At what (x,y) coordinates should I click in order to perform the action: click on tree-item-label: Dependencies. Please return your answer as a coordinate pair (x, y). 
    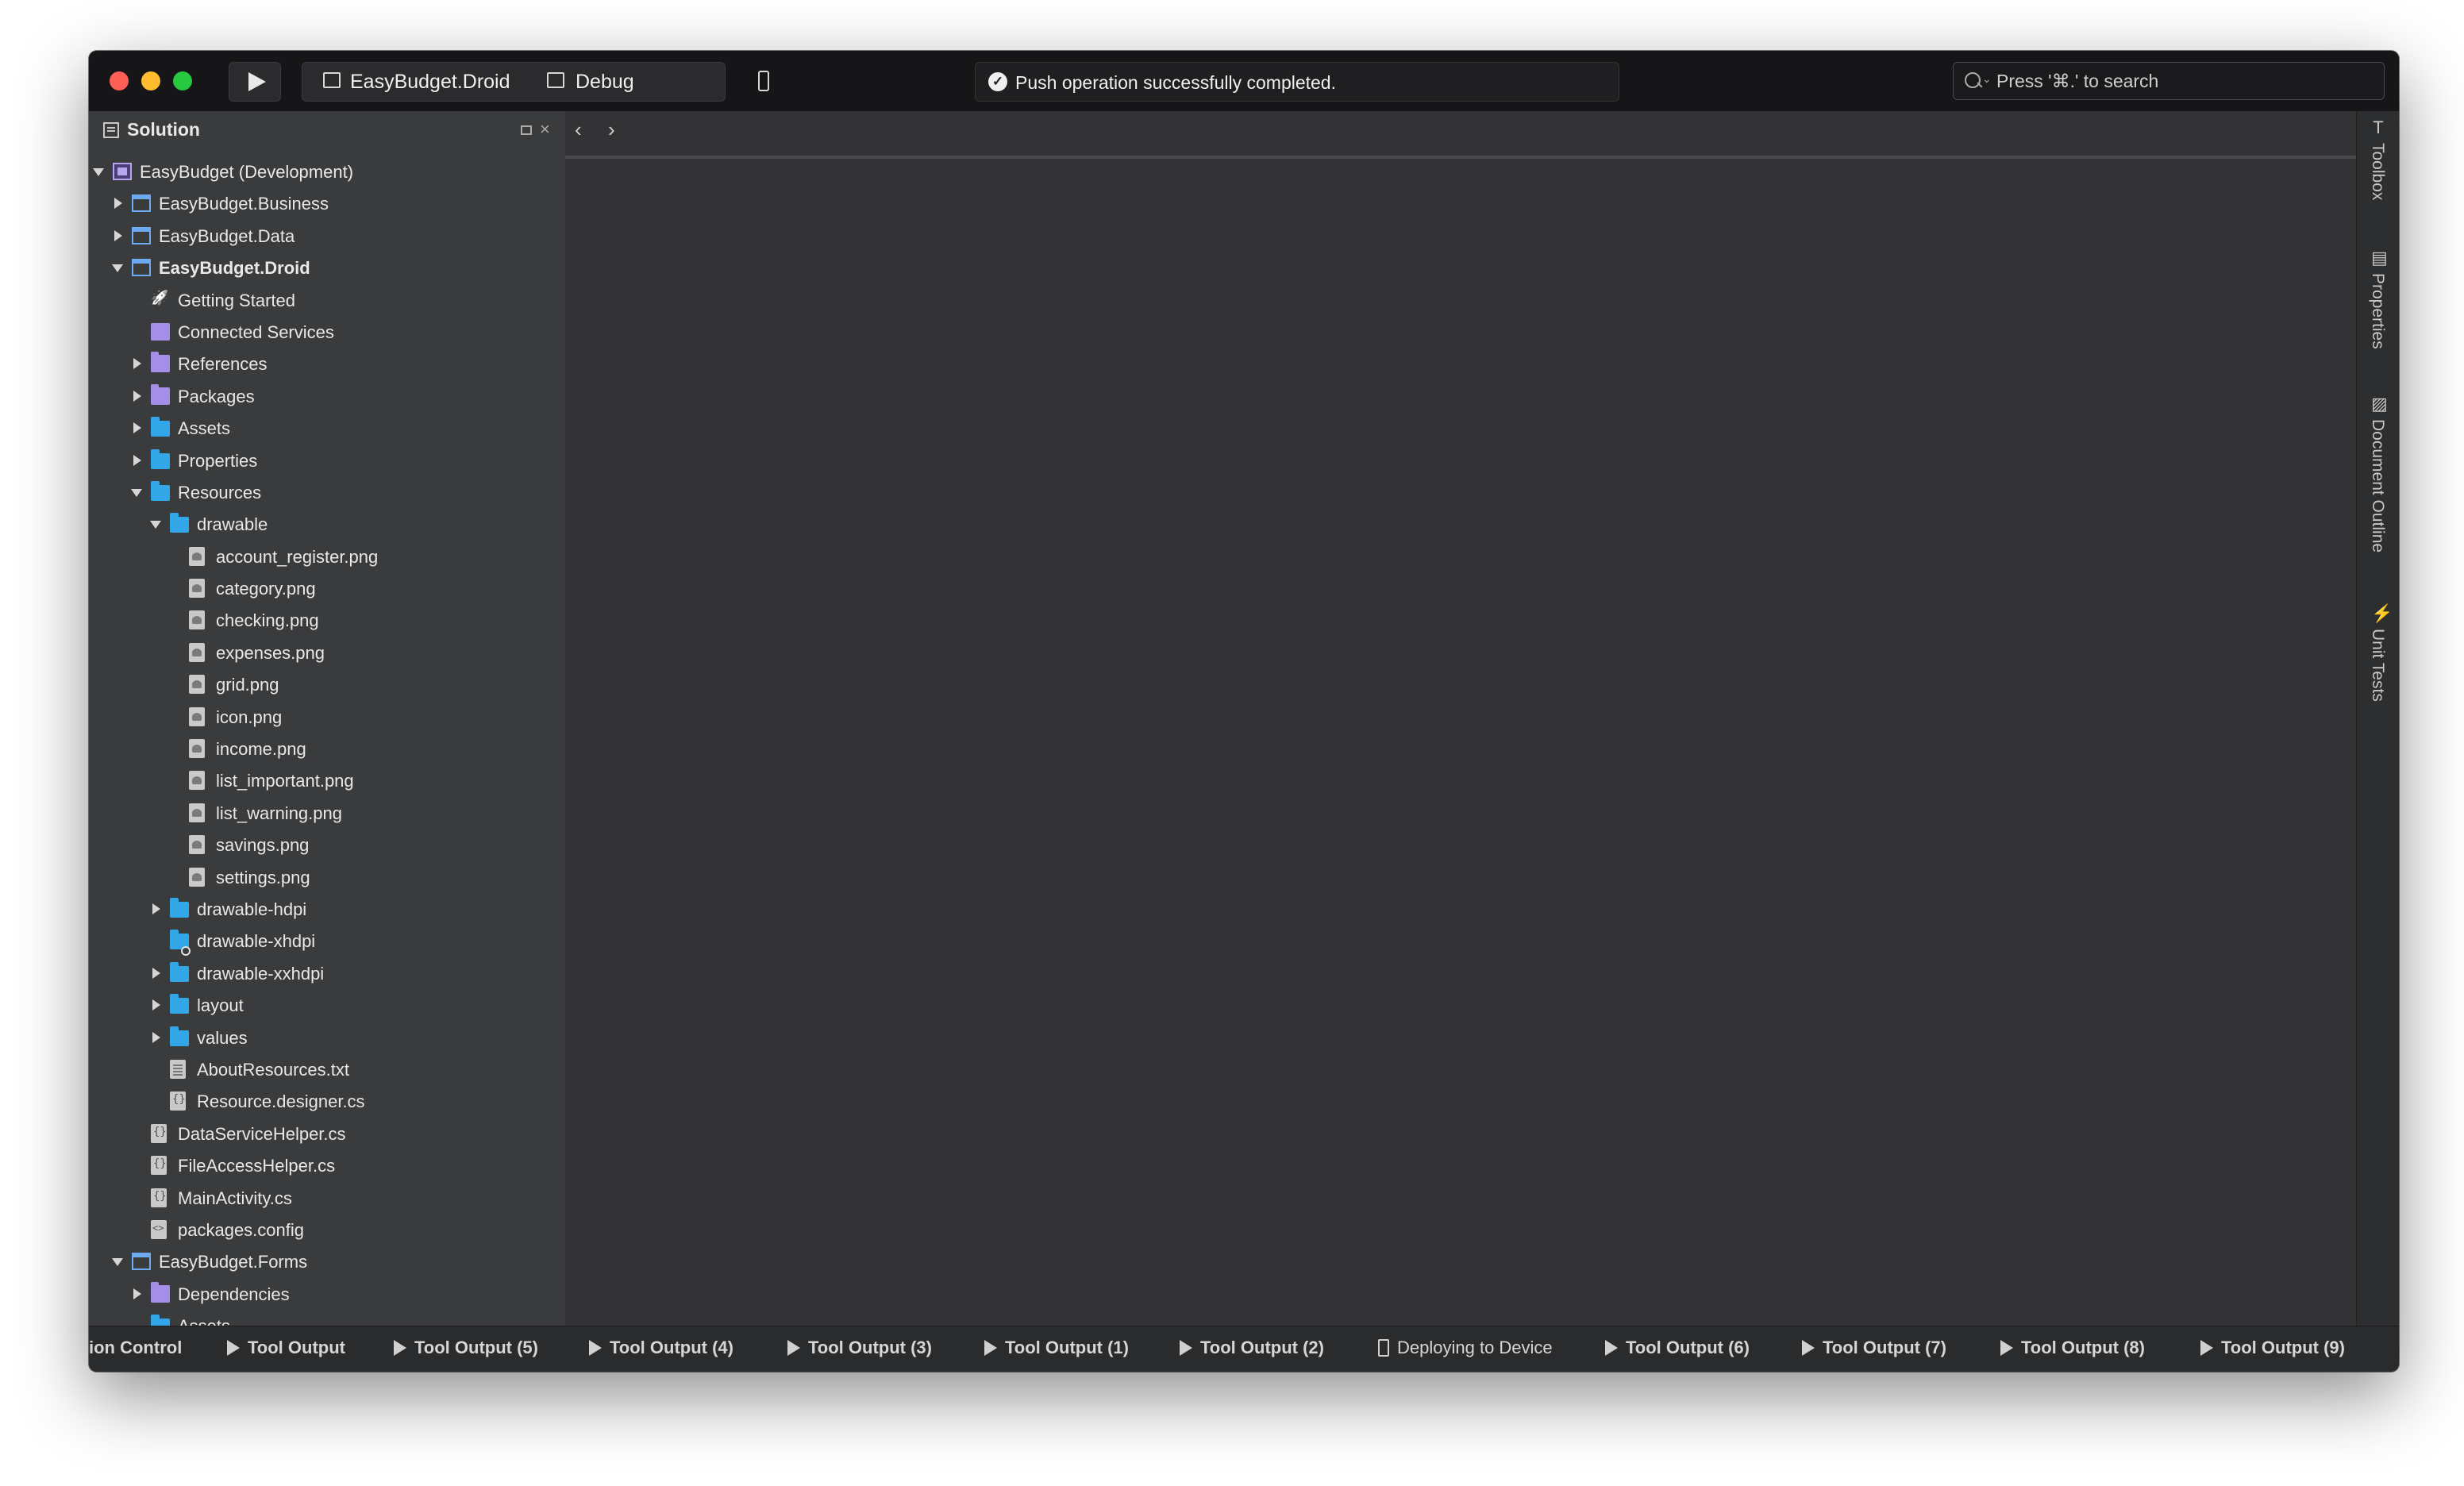
    Looking at the image, I should click on (234, 1294).